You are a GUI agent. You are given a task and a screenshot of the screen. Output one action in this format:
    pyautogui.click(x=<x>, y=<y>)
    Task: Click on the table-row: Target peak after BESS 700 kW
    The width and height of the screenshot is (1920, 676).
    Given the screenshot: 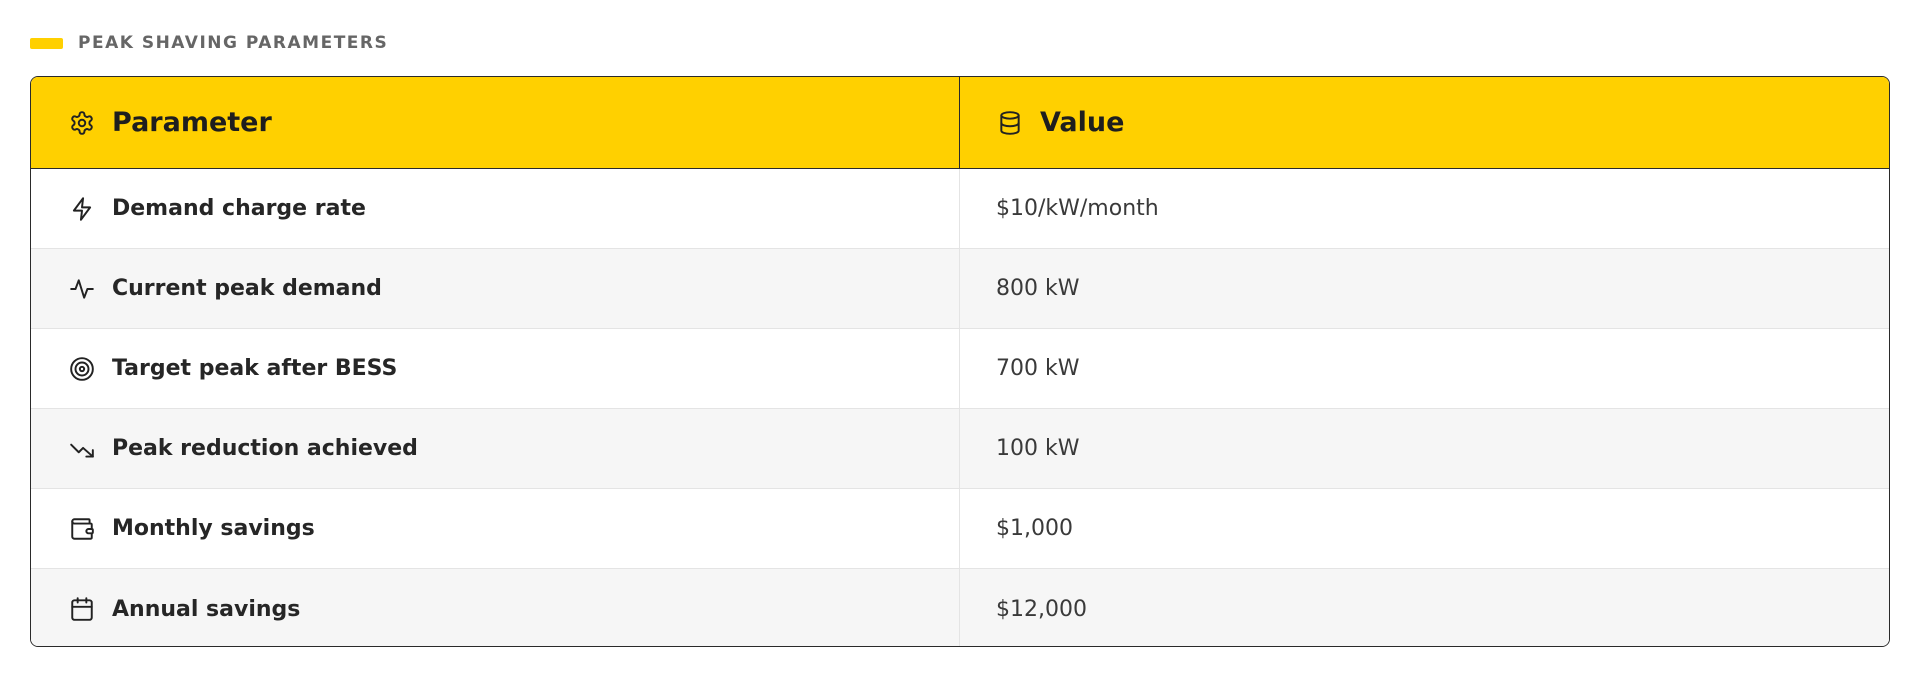 What is the action you would take?
    pyautogui.click(x=960, y=369)
    